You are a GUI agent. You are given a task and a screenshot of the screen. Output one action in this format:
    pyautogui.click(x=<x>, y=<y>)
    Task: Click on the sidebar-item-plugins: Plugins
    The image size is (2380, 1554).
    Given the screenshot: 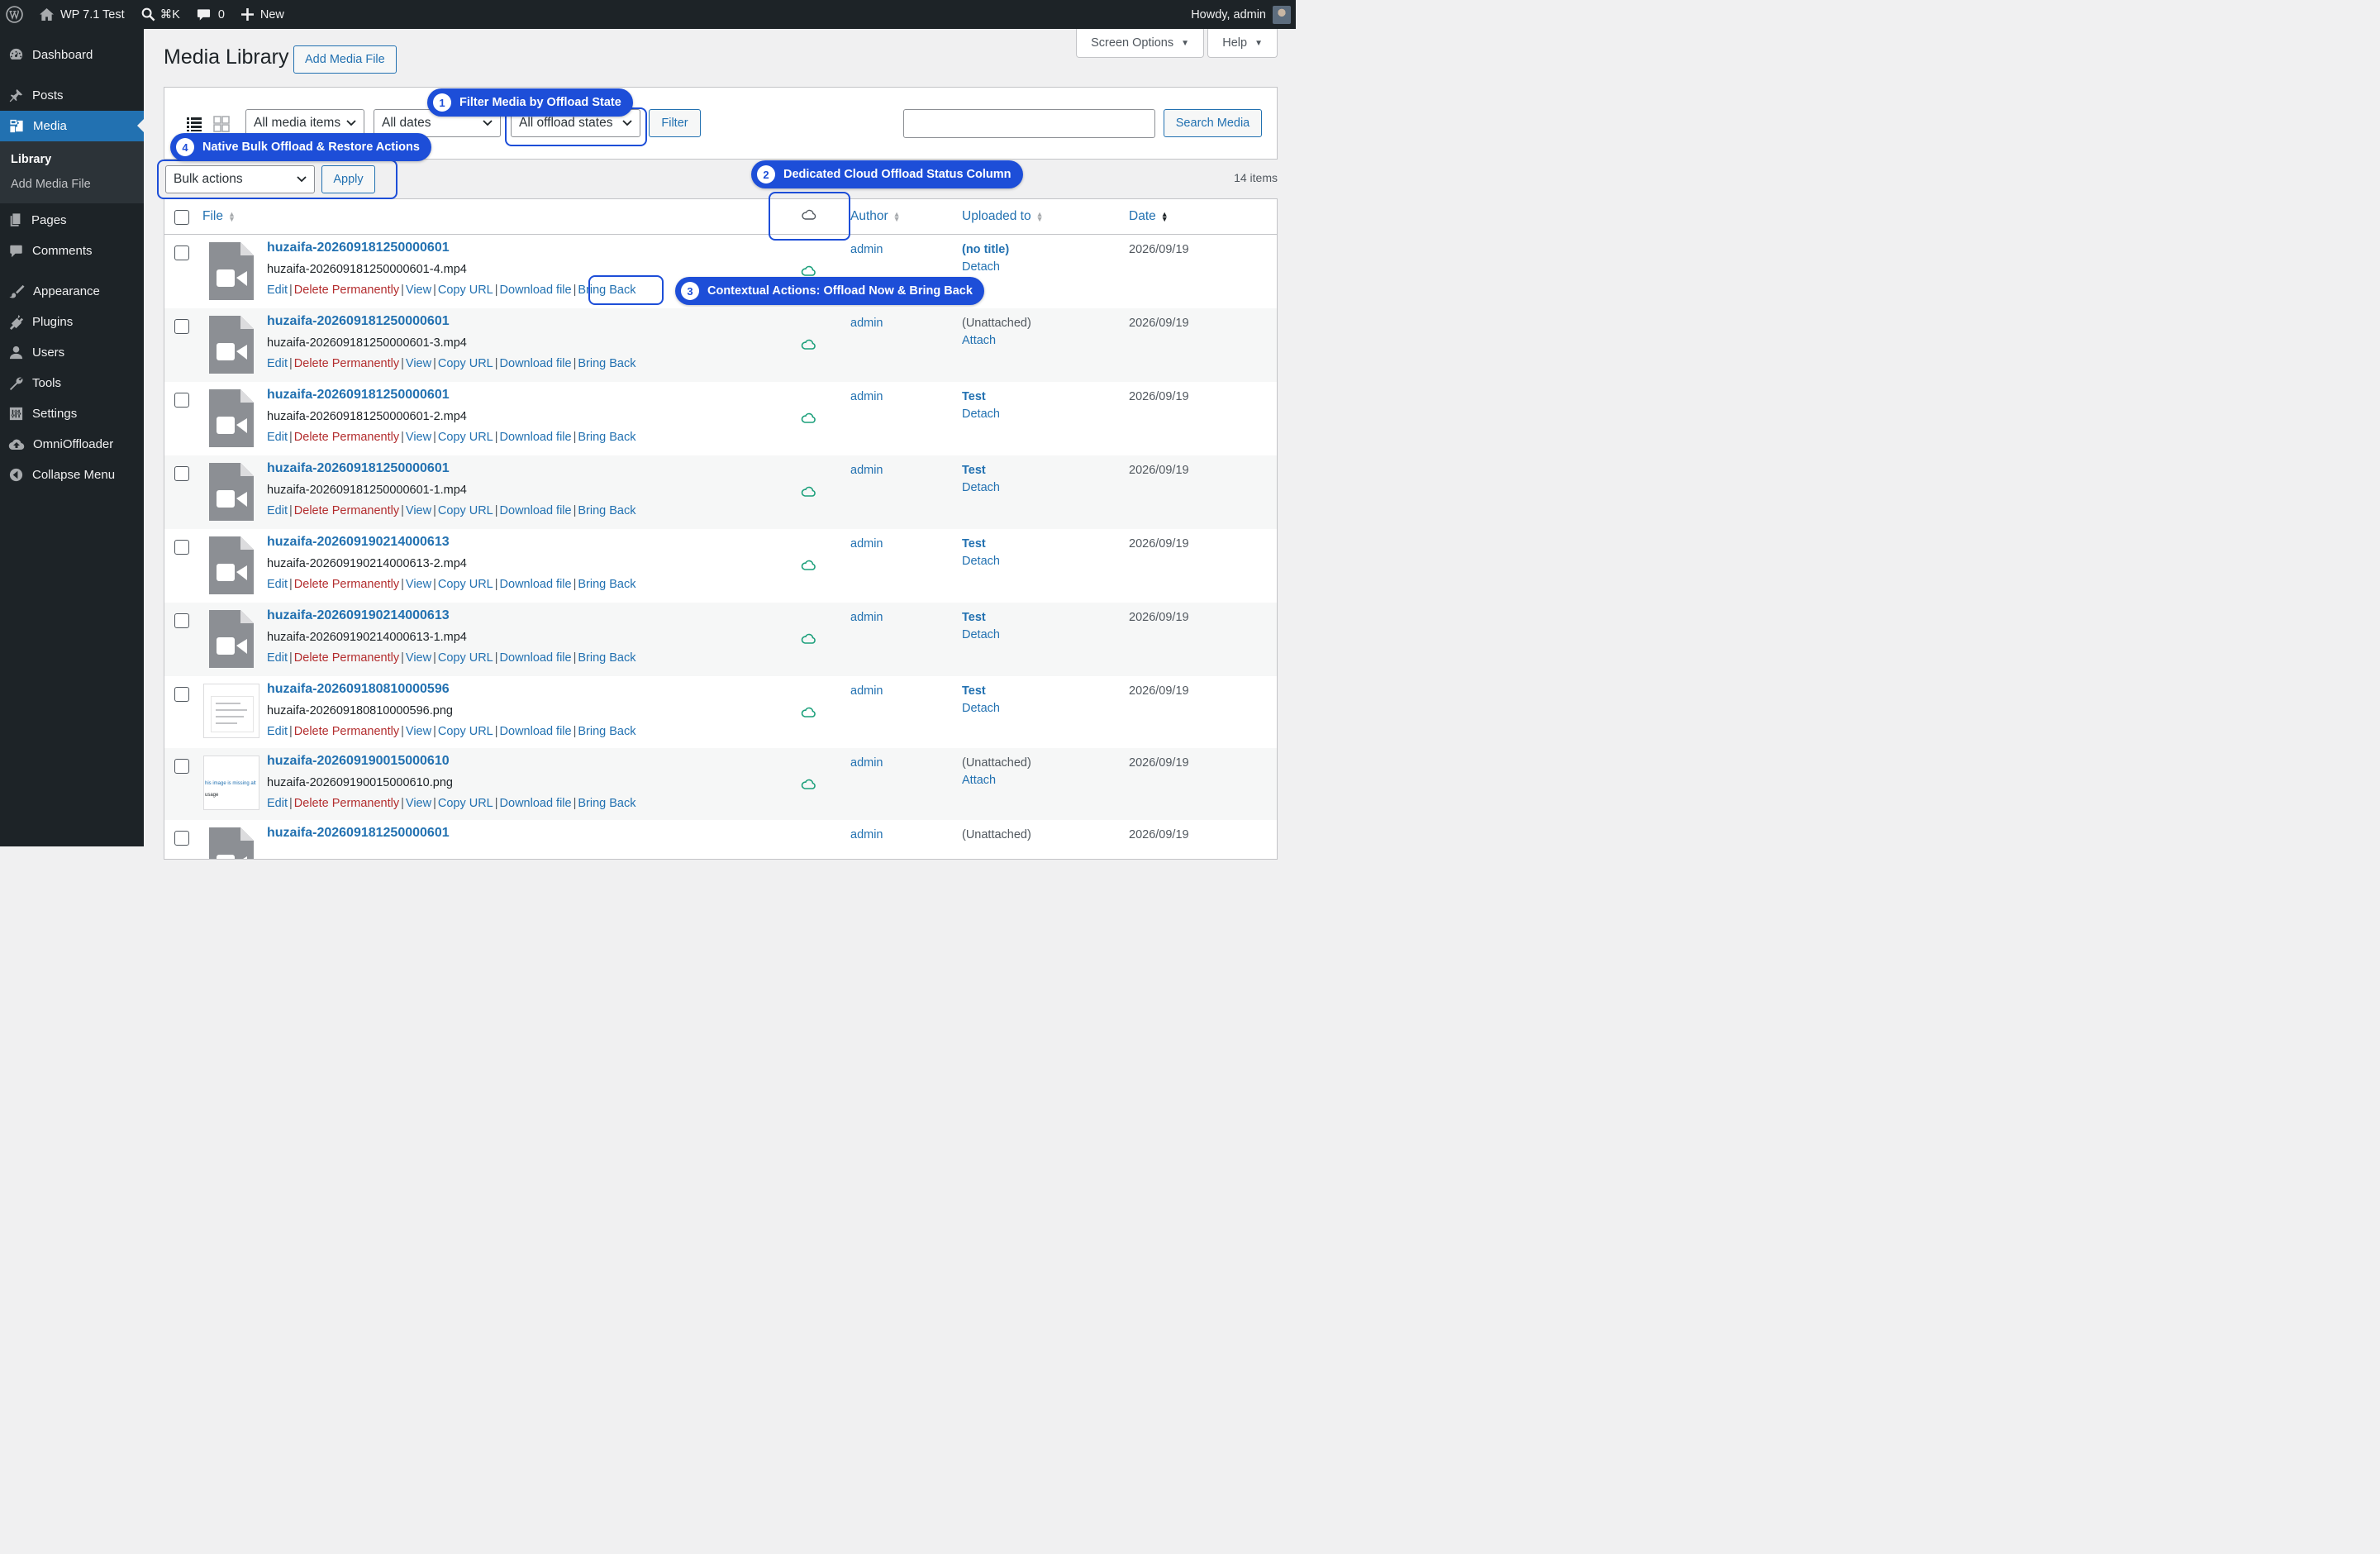 What is the action you would take?
    pyautogui.click(x=72, y=322)
    